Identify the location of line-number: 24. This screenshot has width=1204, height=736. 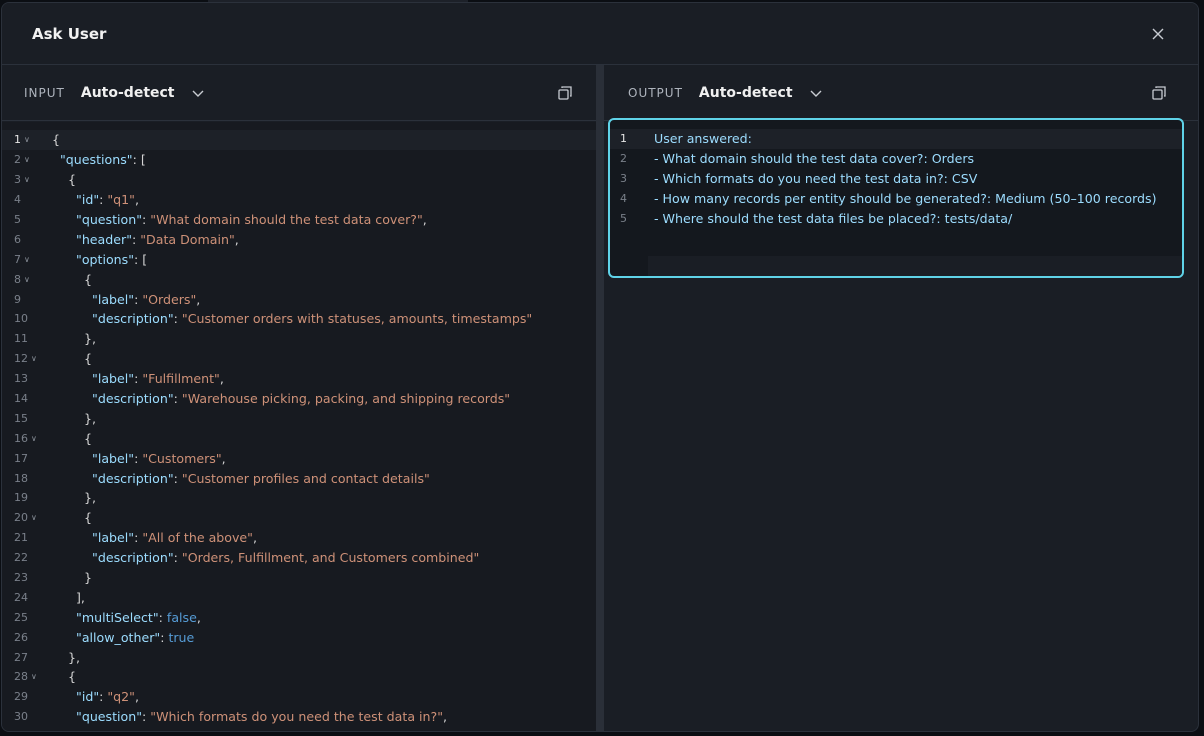
(21, 597).